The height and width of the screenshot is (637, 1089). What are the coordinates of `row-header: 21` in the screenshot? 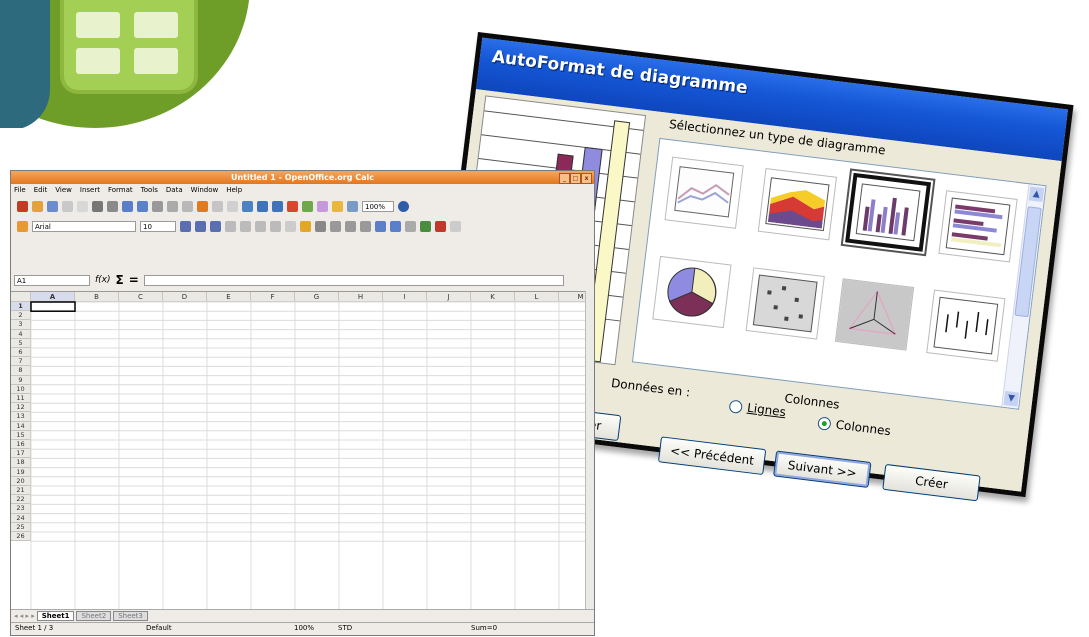 It's located at (21, 491).